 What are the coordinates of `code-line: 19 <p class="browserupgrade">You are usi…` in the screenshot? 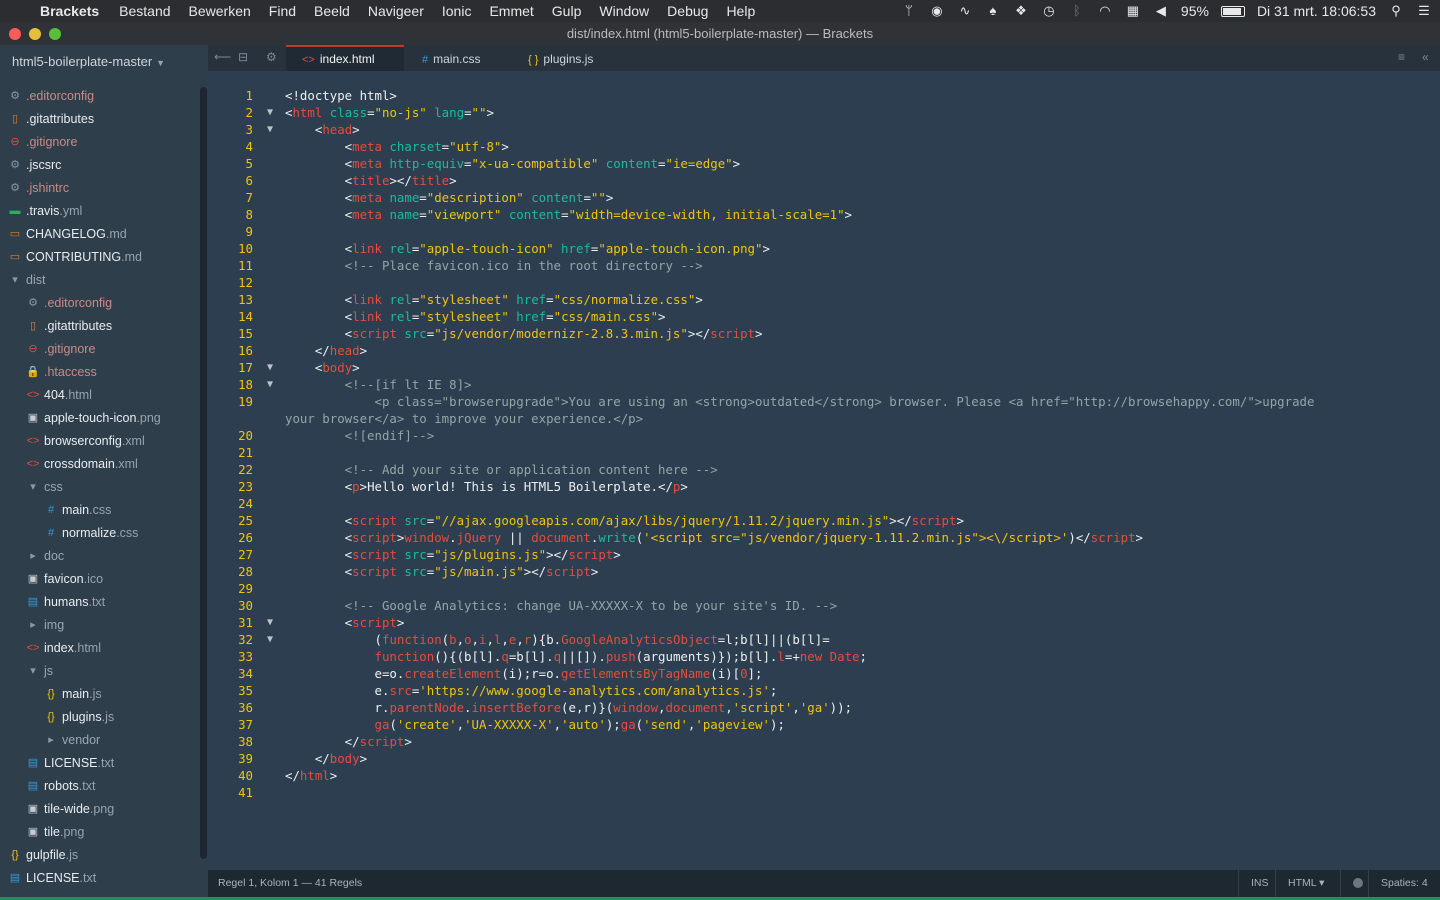 It's located at (824, 401).